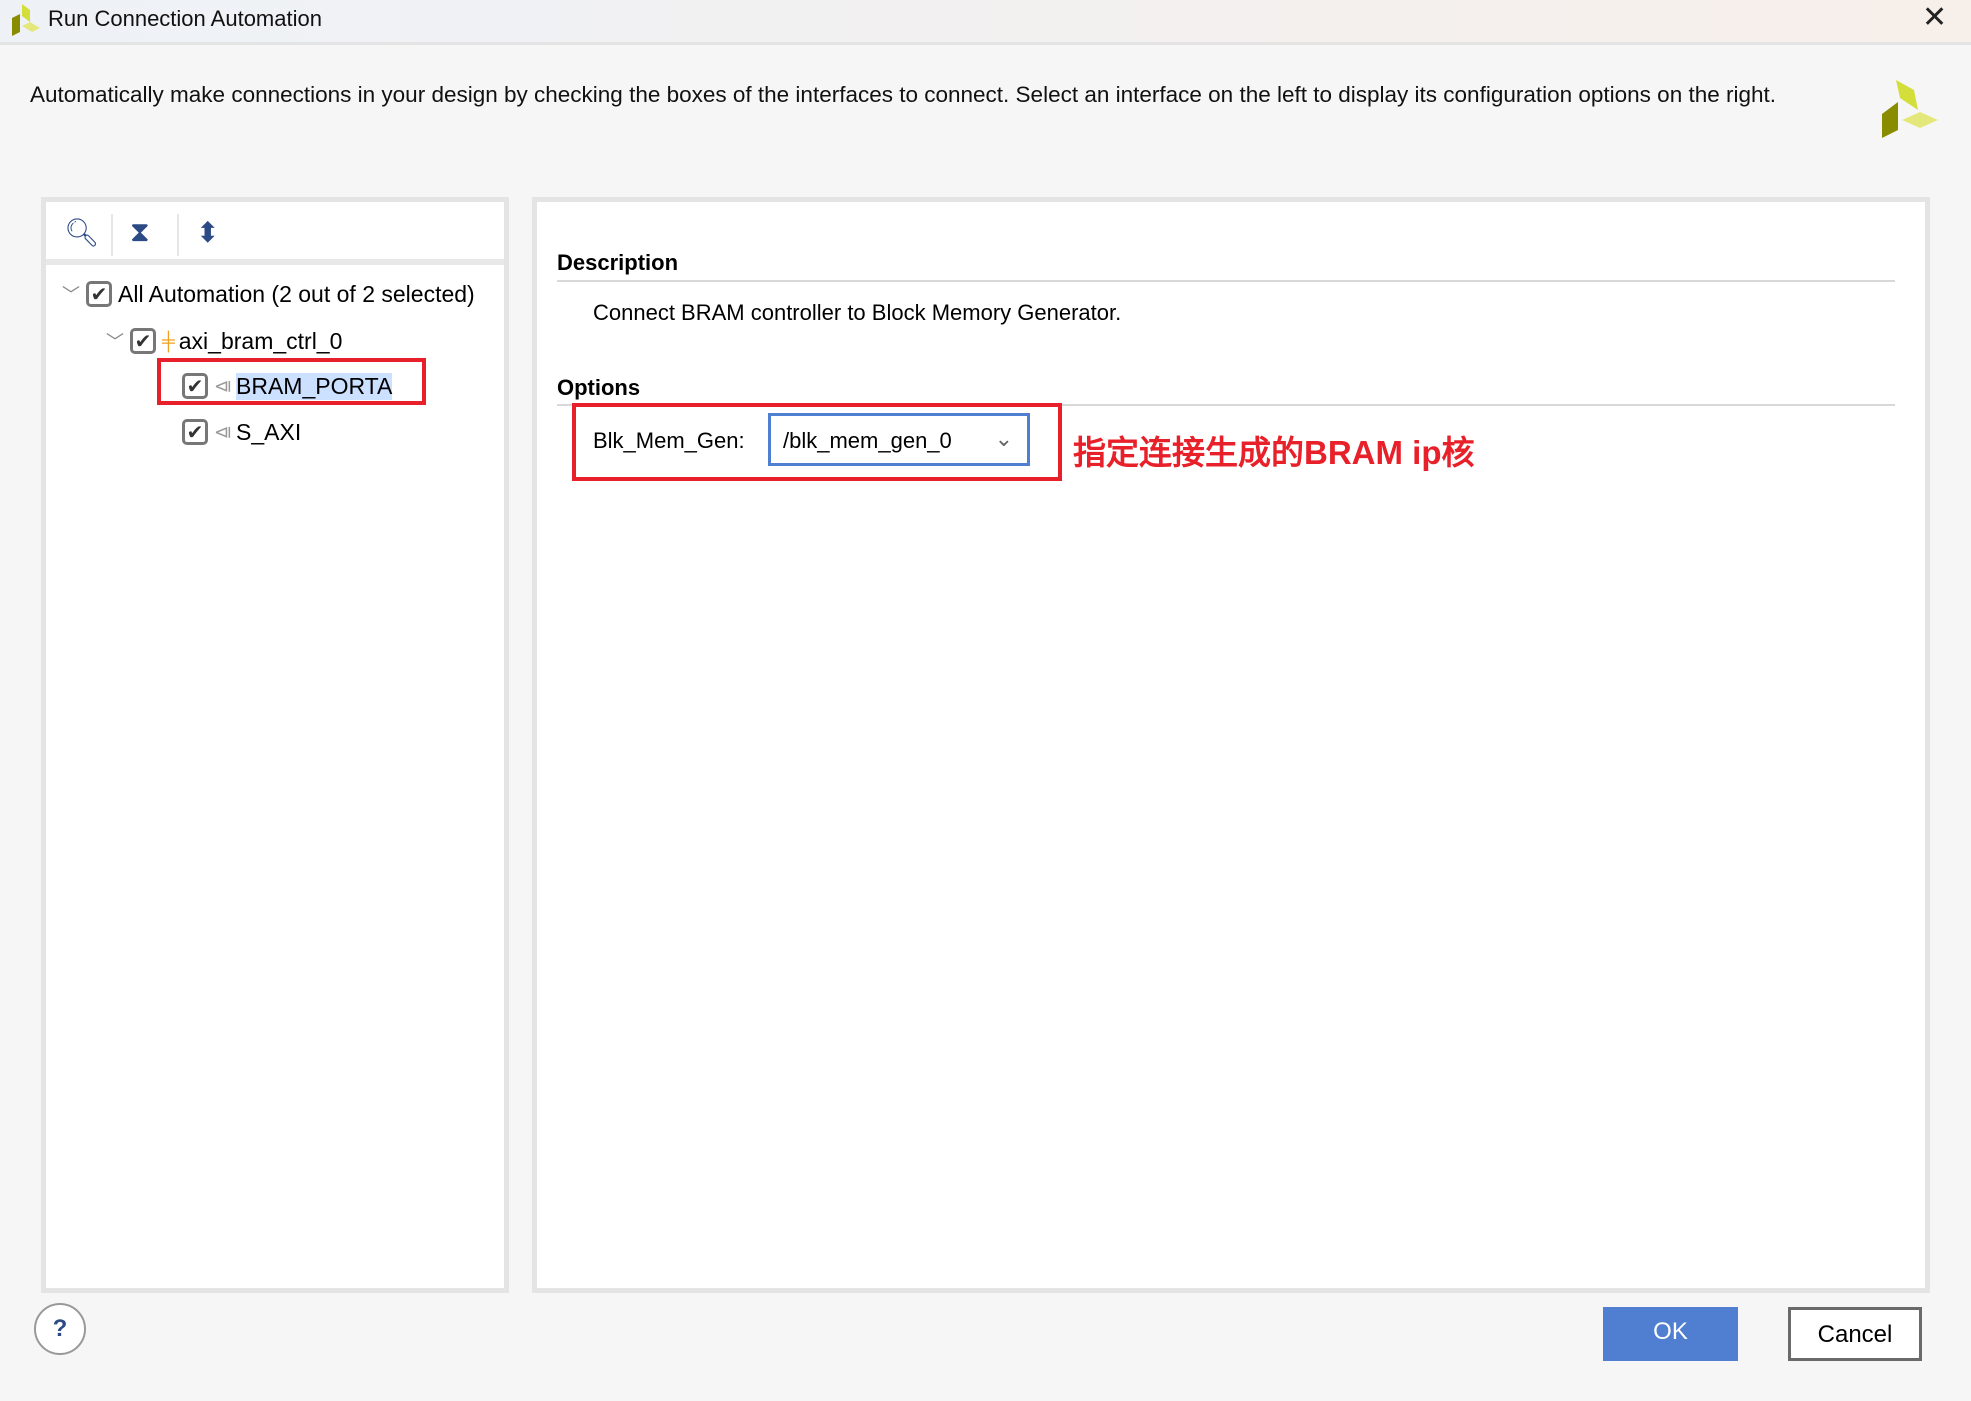 Image resolution: width=1971 pixels, height=1401 pixels. Describe the element at coordinates (140, 232) in the screenshot. I see `collapse-all-icon: ⧗` at that location.